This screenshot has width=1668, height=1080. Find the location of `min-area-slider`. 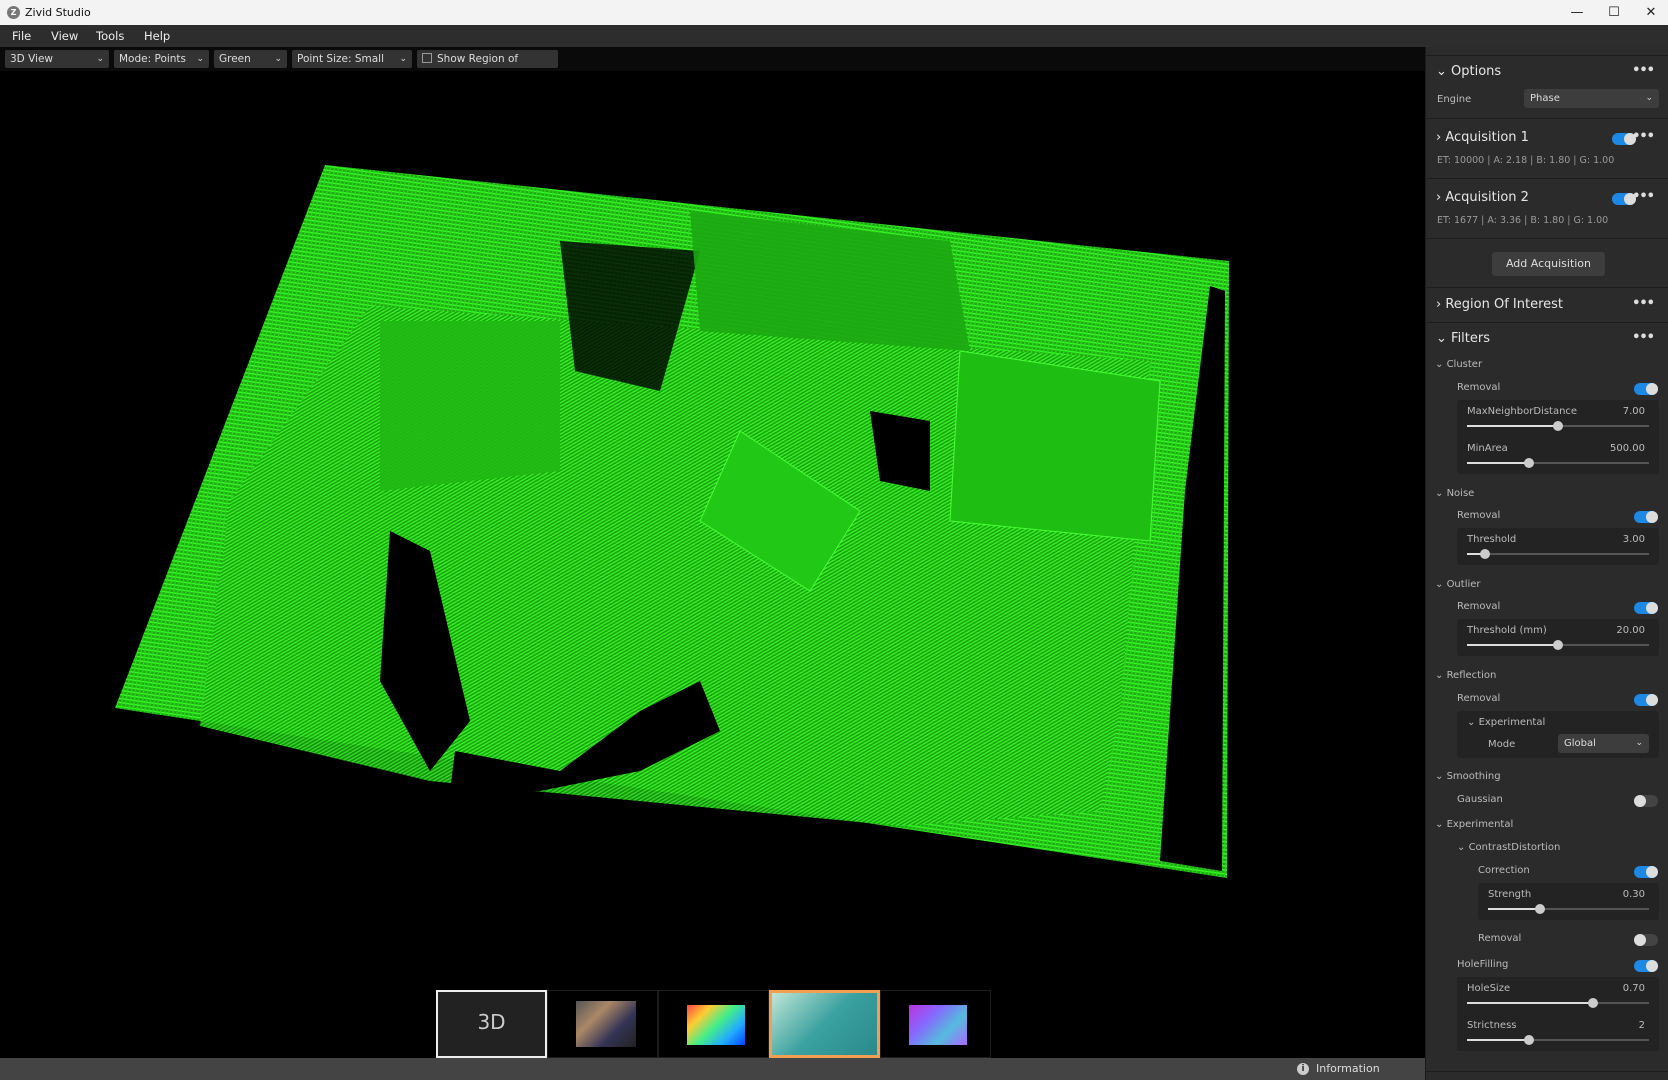

min-area-slider is located at coordinates (1558, 463).